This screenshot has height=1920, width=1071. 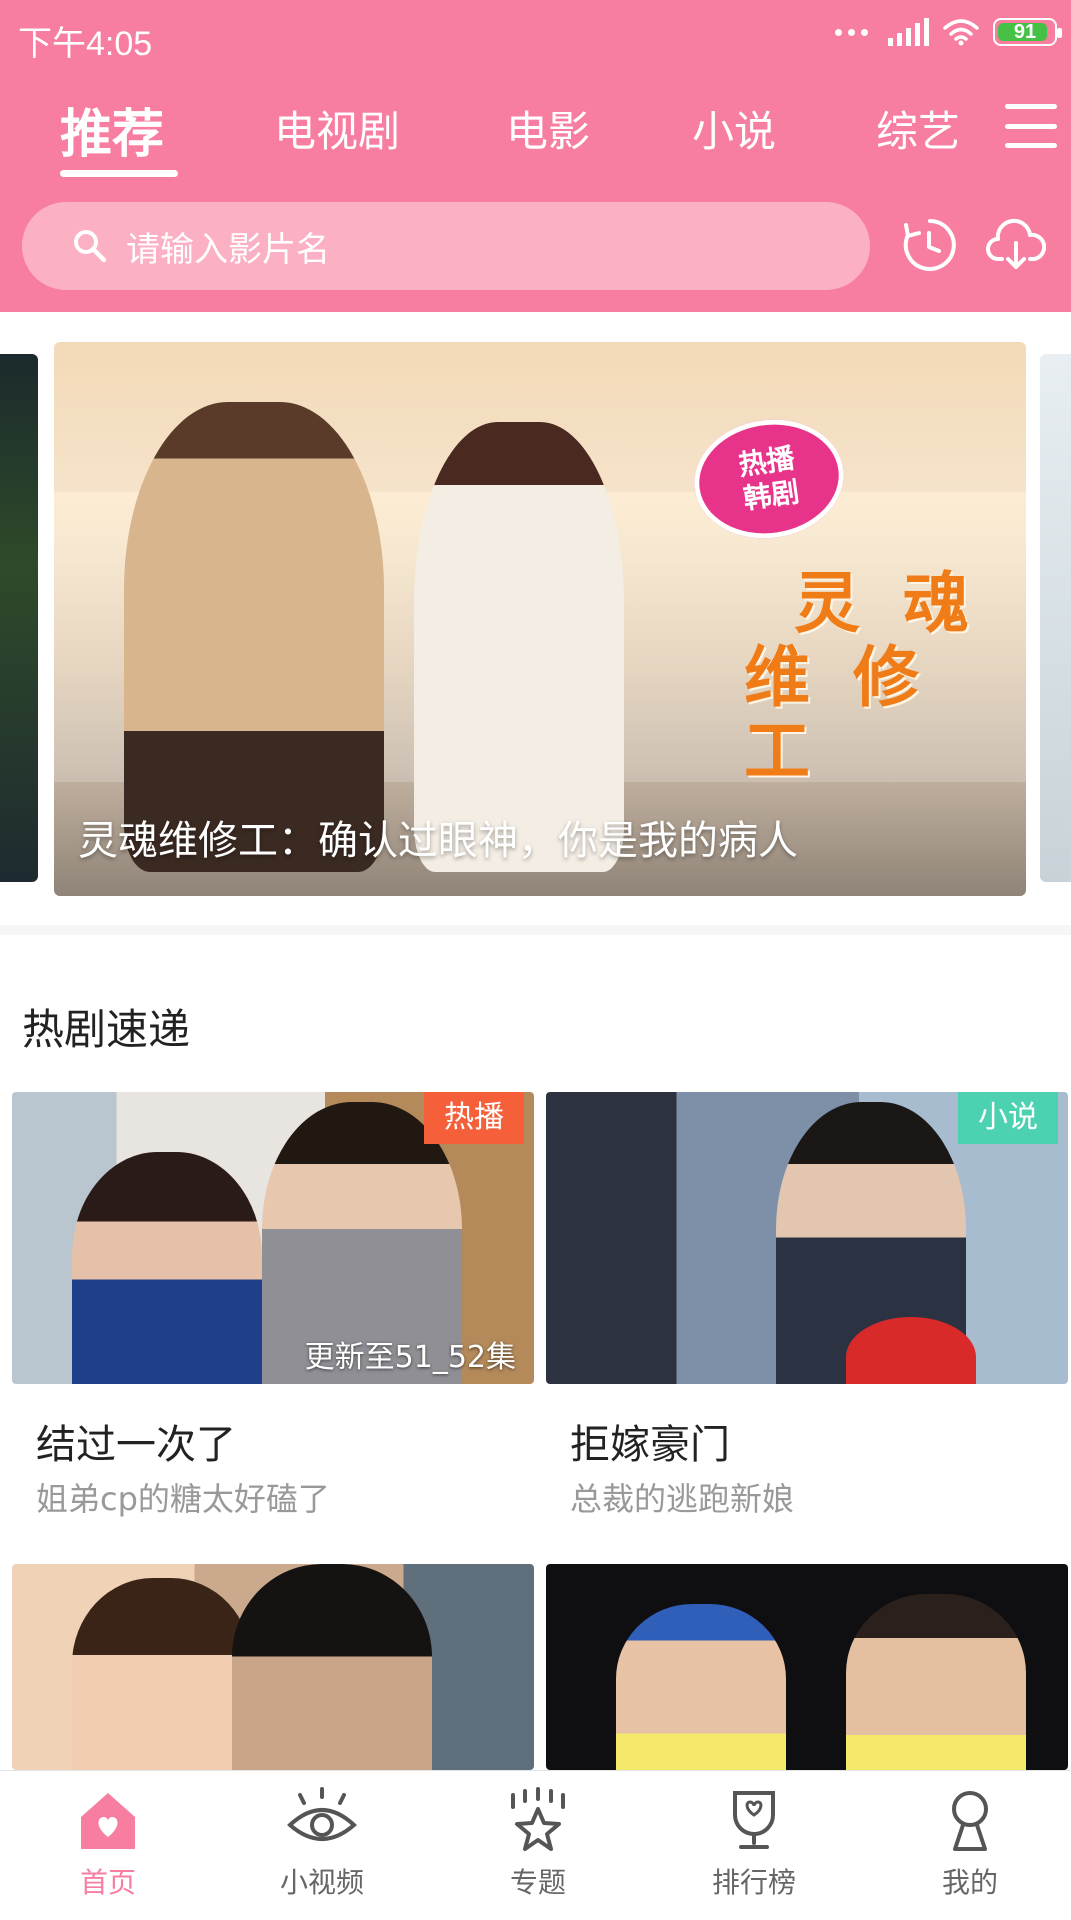 I want to click on status-time: 下午4:05, so click(x=85, y=44).